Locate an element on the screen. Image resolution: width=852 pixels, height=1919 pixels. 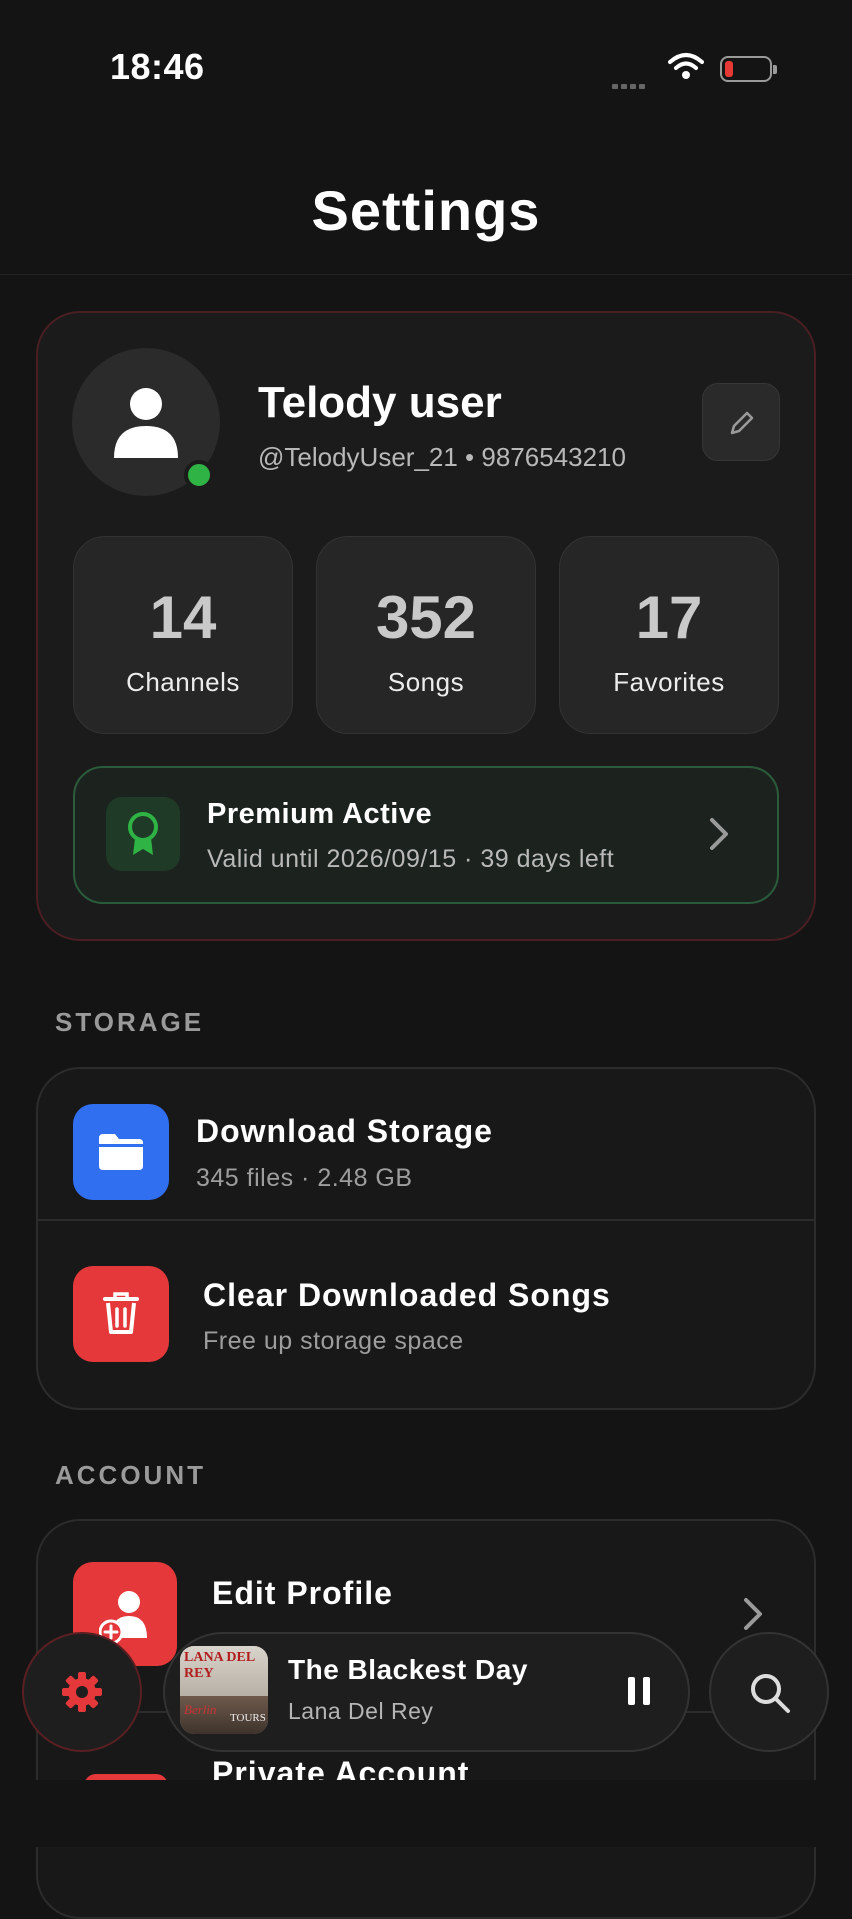
pause-button is located at coordinates (639, 1693).